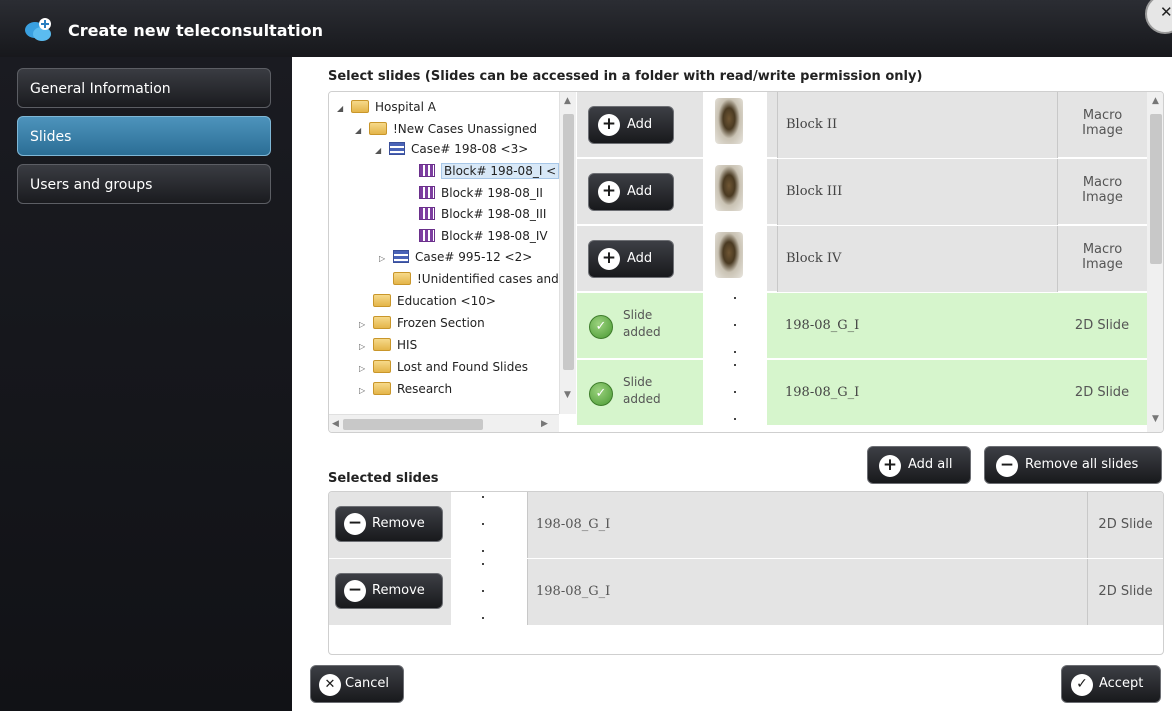 The width and height of the screenshot is (1172, 711). I want to click on tree-item-block-198-08-ii: Block# 198-08_II, so click(481, 196).